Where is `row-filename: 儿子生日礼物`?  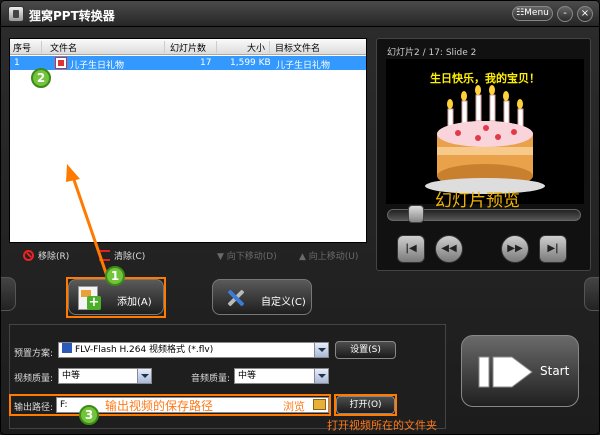 row-filename: 儿子生日礼物 is located at coordinates (97, 66).